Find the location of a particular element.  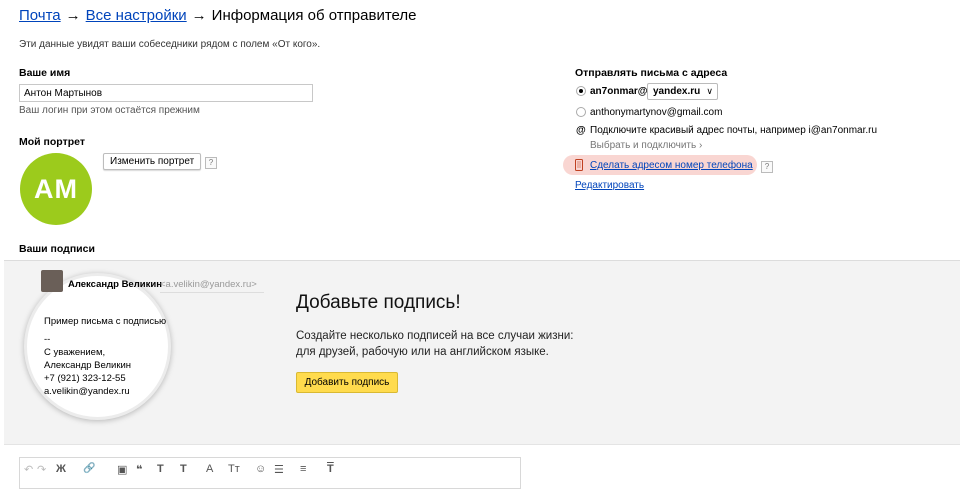

domain-select: yandex.ru ∨ is located at coordinates (682, 91).